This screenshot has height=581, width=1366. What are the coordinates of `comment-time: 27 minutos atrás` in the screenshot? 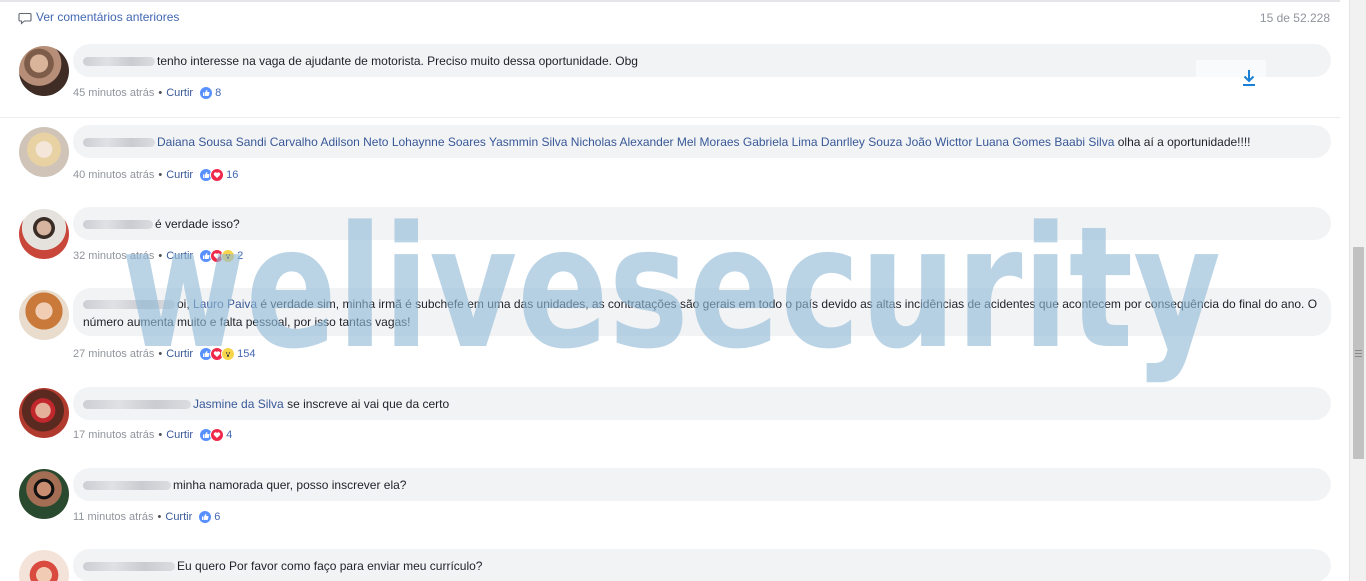 It's located at (113, 354).